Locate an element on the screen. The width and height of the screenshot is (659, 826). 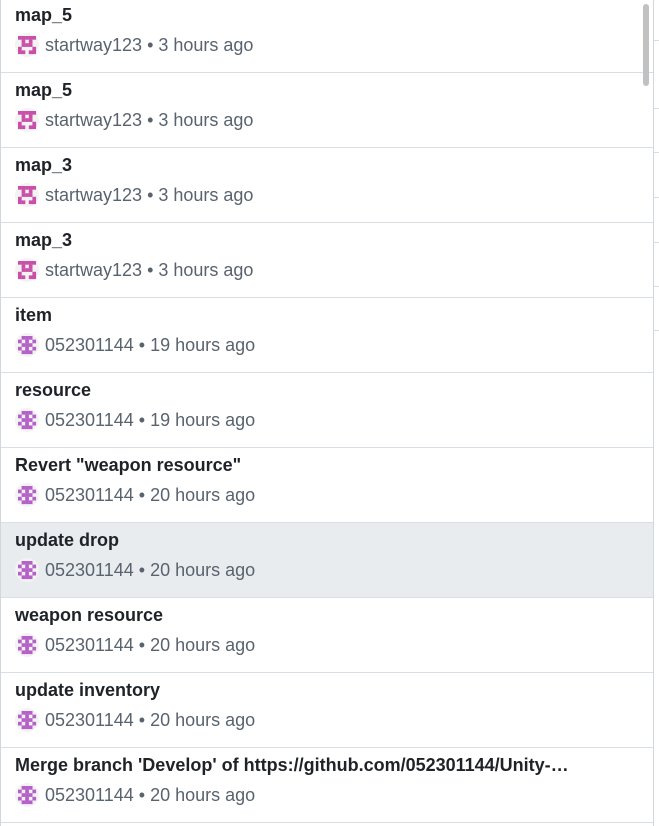
commit-list-item: resource 052301144 • 19 hours ago is located at coordinates (327, 410).